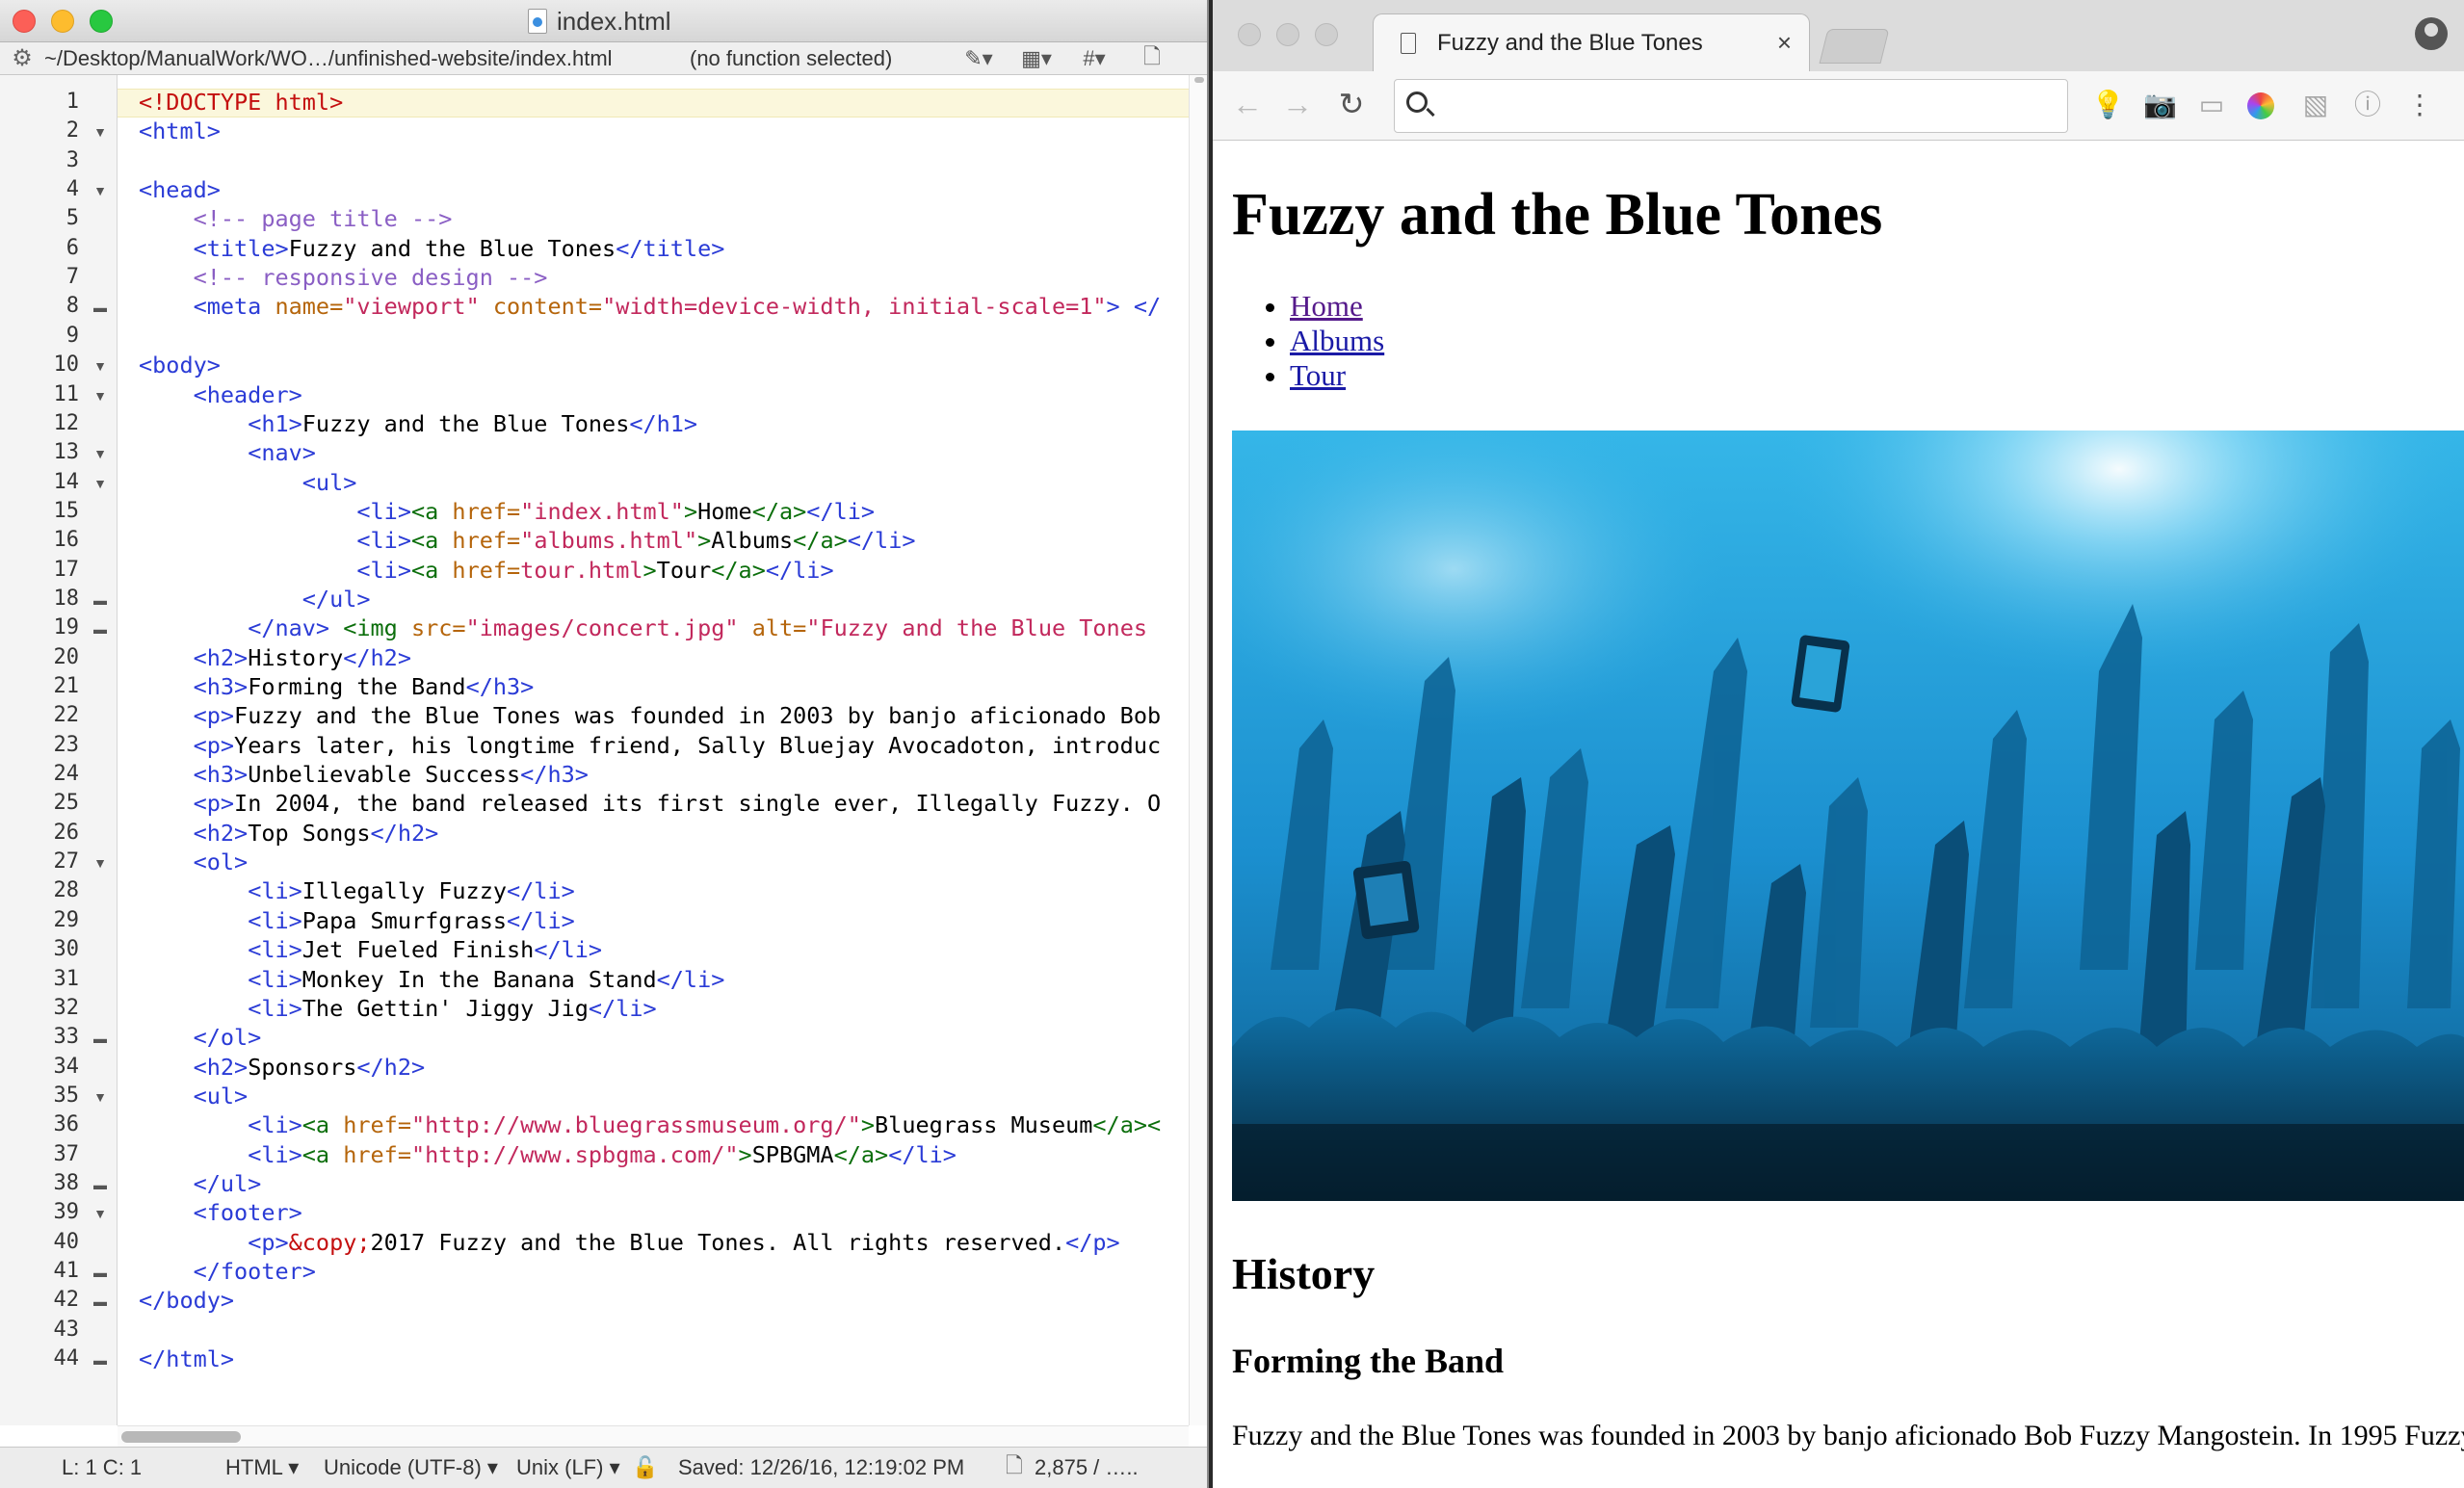  Describe the element at coordinates (2367, 105) in the screenshot. I see `info-extension-icon: ⓘ` at that location.